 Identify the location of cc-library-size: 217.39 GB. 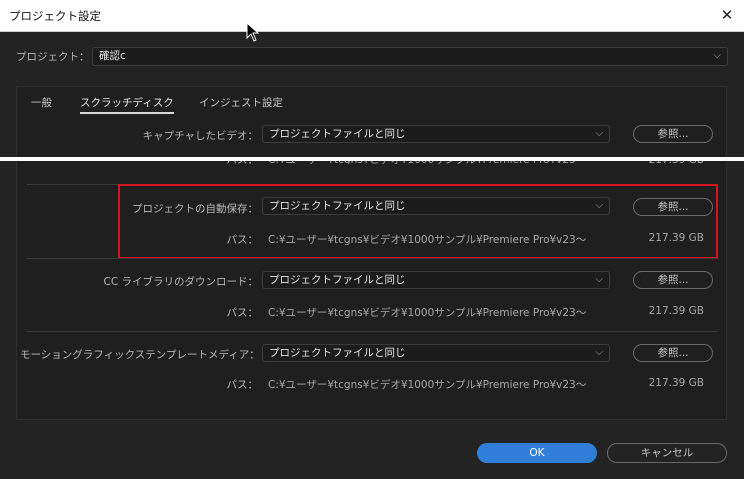
(676, 311).